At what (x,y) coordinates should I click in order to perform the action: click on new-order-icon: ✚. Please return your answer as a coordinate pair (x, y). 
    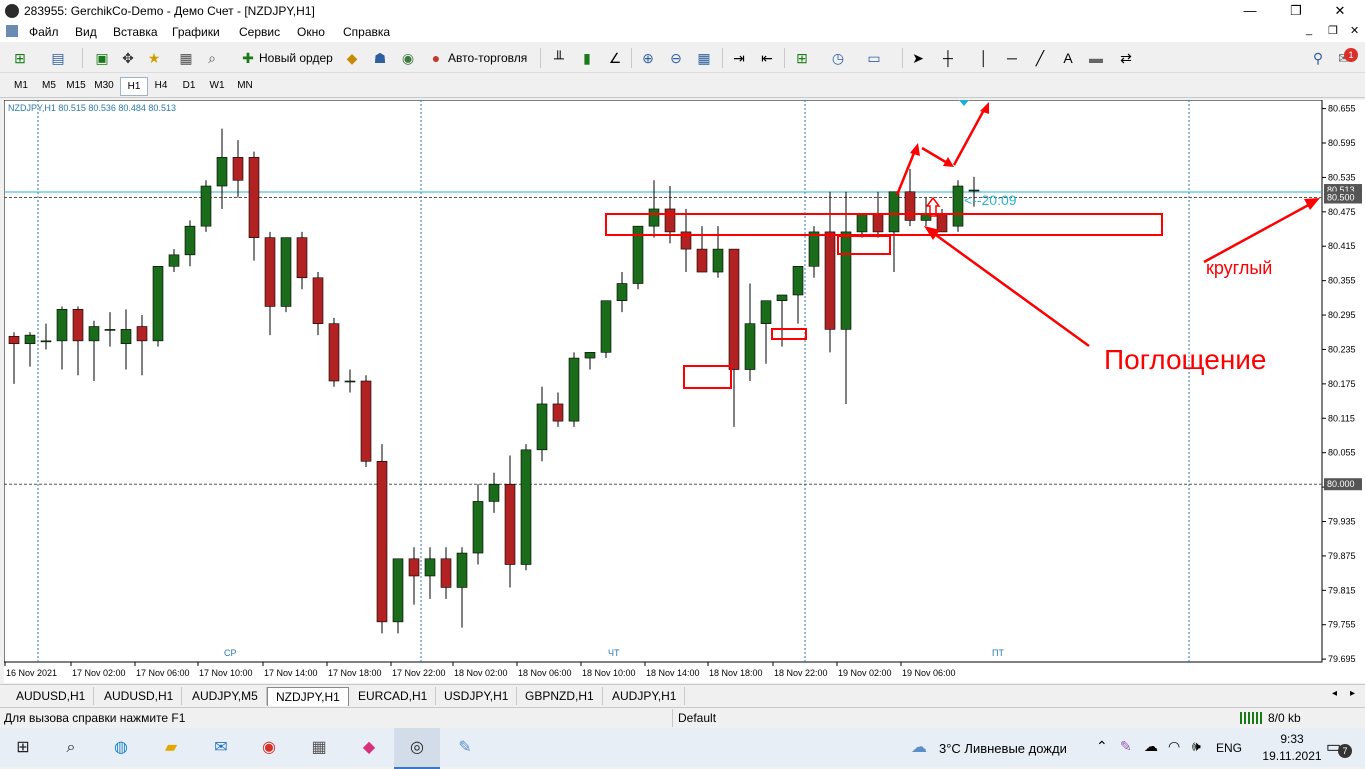
    Looking at the image, I should click on (248, 58).